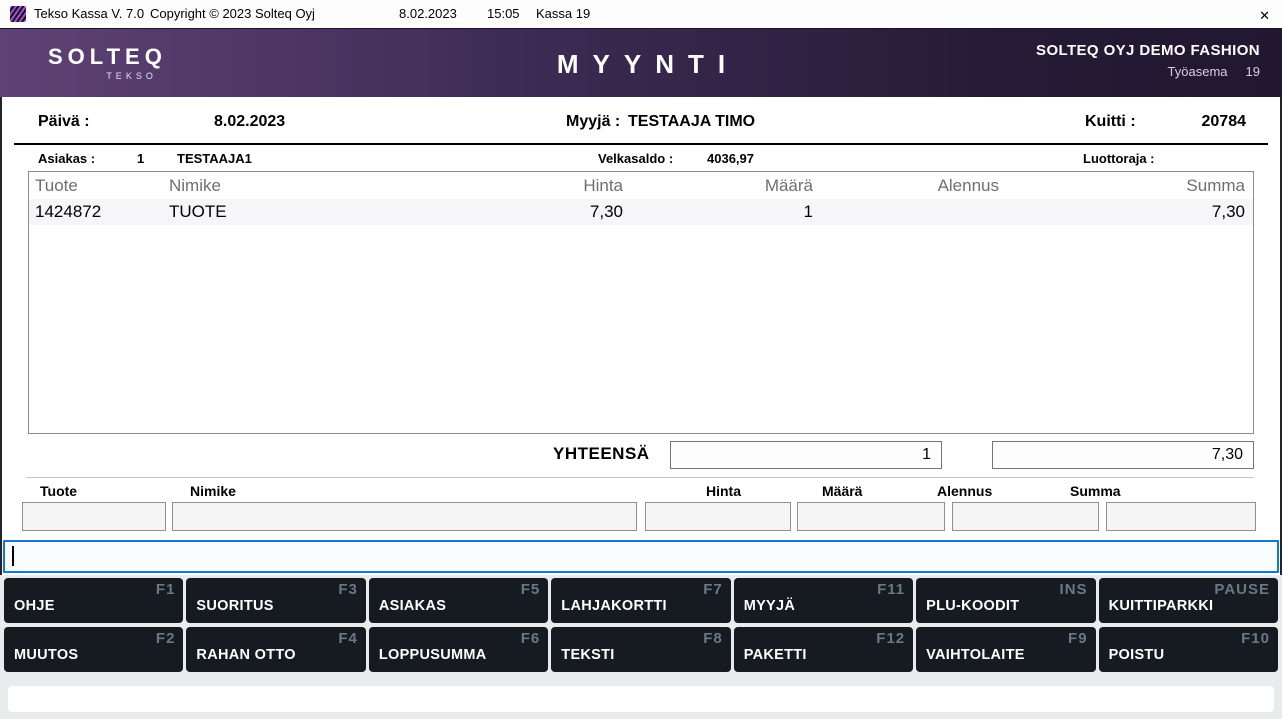  What do you see at coordinates (94, 516) in the screenshot?
I see `product-code-input` at bounding box center [94, 516].